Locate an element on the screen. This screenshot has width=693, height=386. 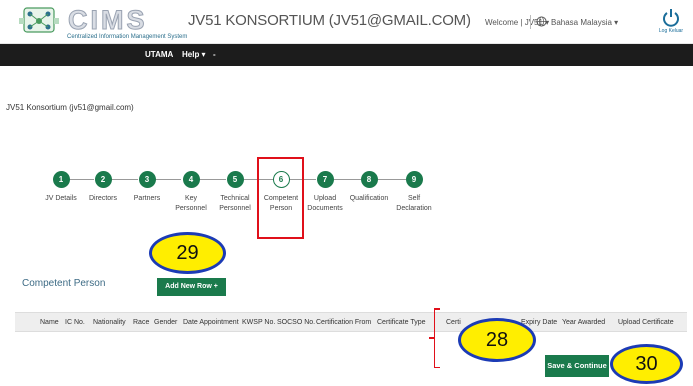
add-new-row-button: Add New Row + is located at coordinates (191, 287).